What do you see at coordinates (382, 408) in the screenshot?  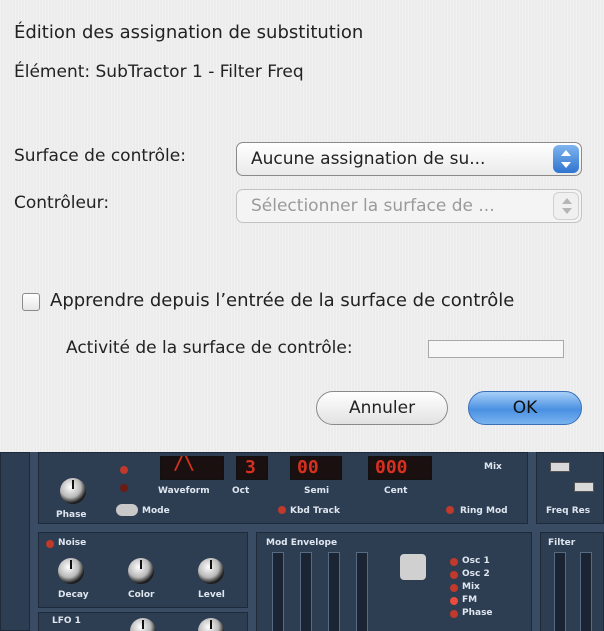 I see `cancel-button: Annuler` at bounding box center [382, 408].